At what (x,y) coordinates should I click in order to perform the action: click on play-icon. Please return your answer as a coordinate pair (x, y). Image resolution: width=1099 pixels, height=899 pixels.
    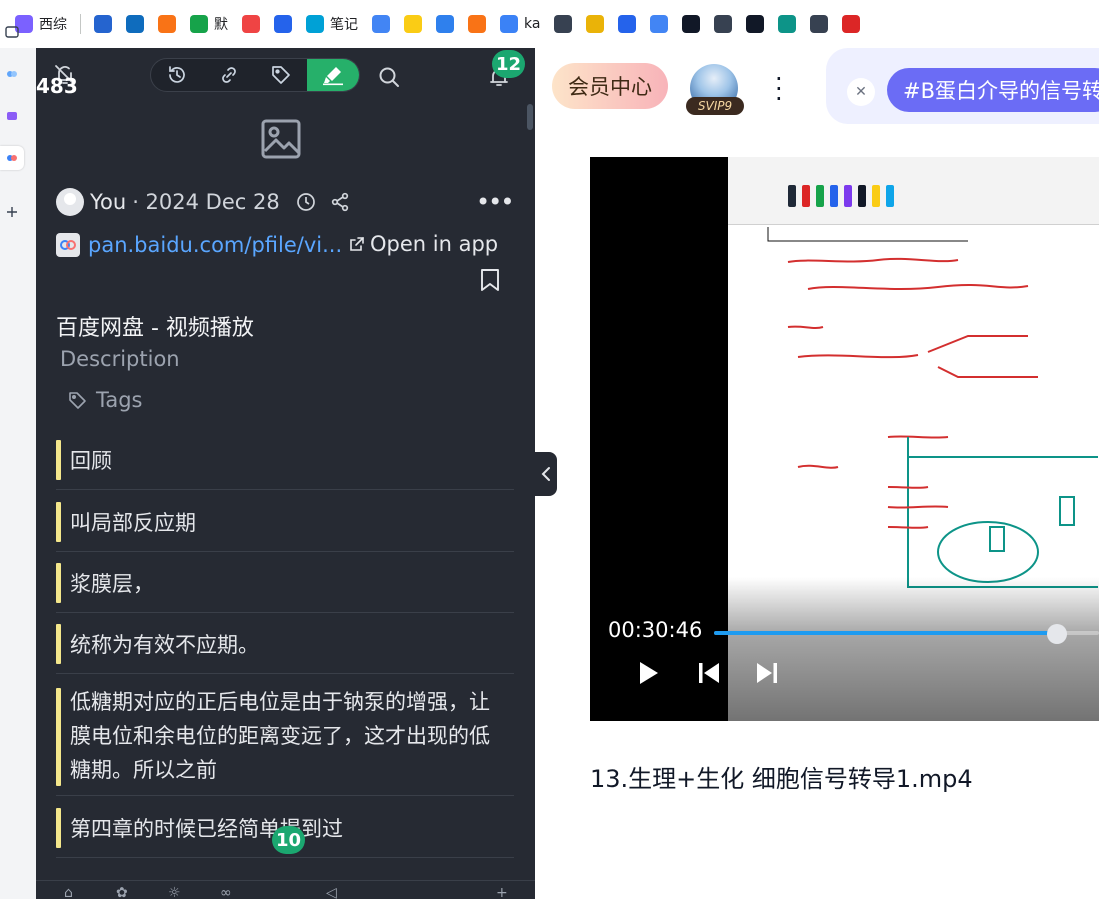
    Looking at the image, I should click on (648, 675).